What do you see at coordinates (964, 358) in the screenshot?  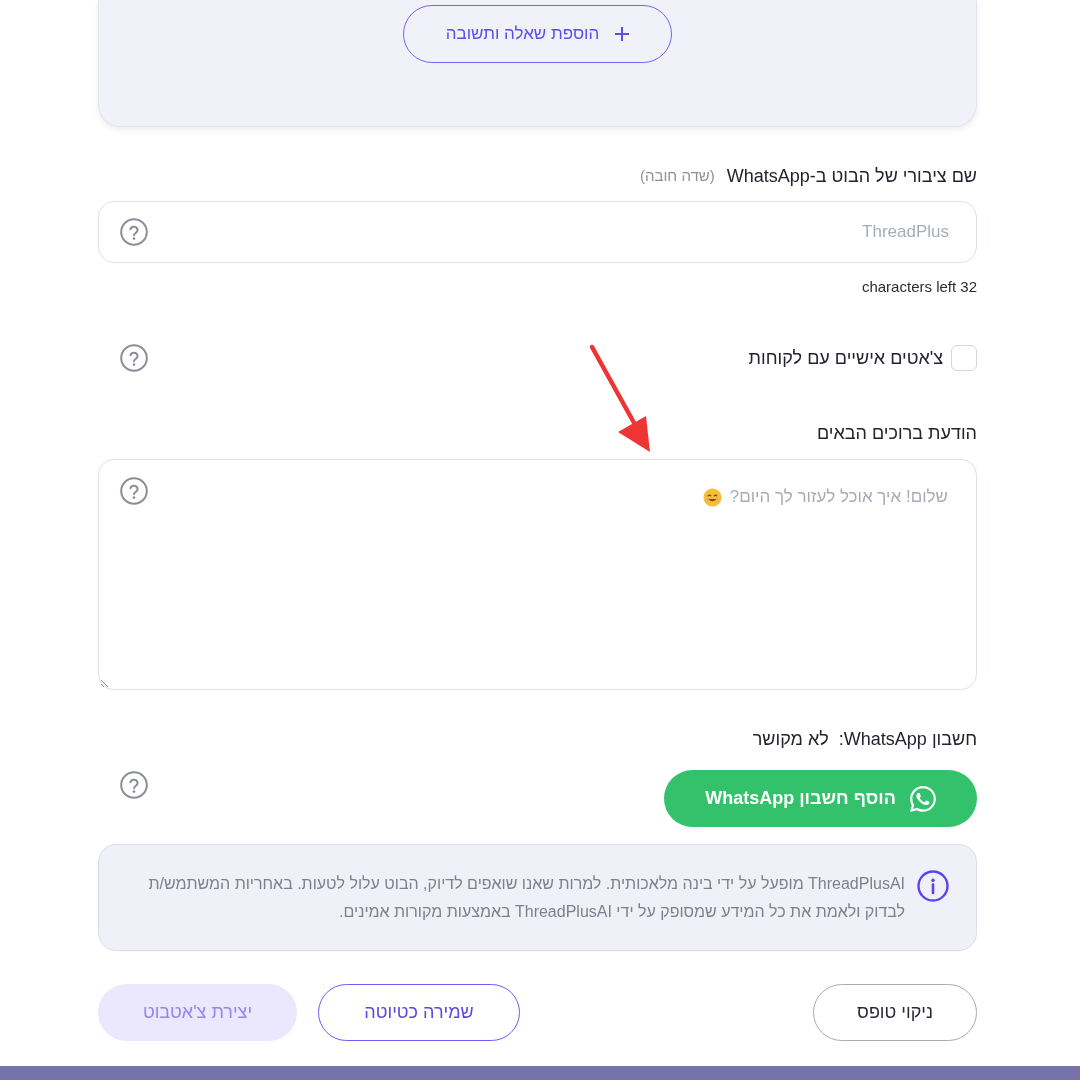 I see `checkbox` at bounding box center [964, 358].